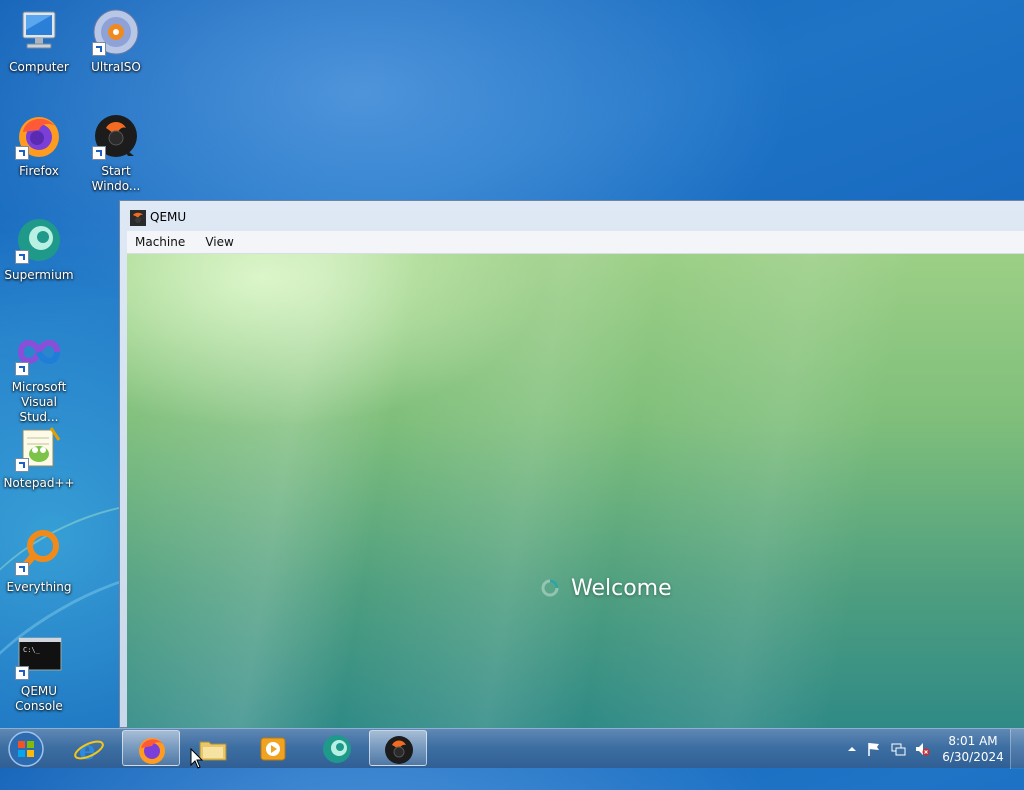  Describe the element at coordinates (922, 749) in the screenshot. I see `volume-muted-icon` at that location.